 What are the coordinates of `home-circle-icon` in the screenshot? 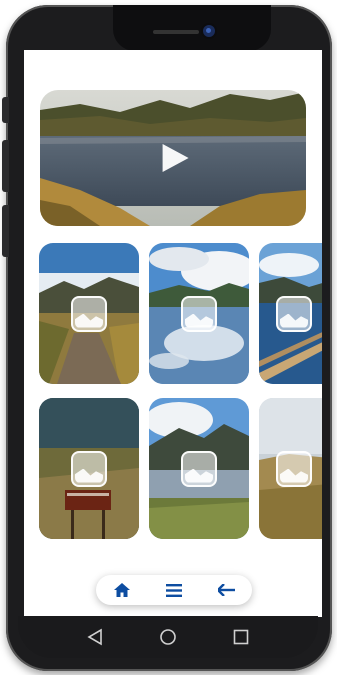 It's located at (168, 637).